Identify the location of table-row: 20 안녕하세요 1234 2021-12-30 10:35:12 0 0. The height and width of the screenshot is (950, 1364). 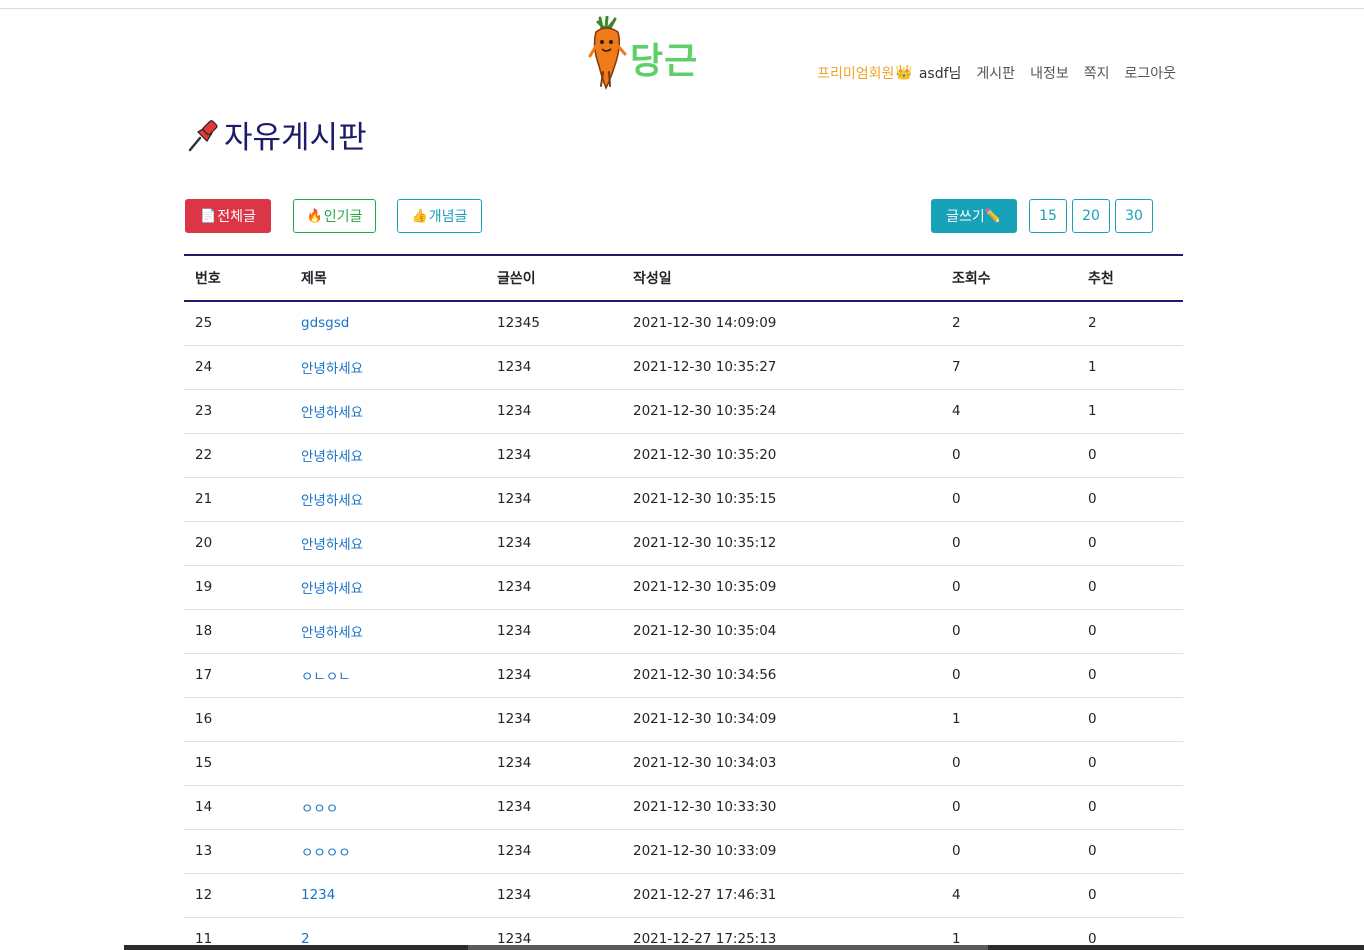
(683, 543).